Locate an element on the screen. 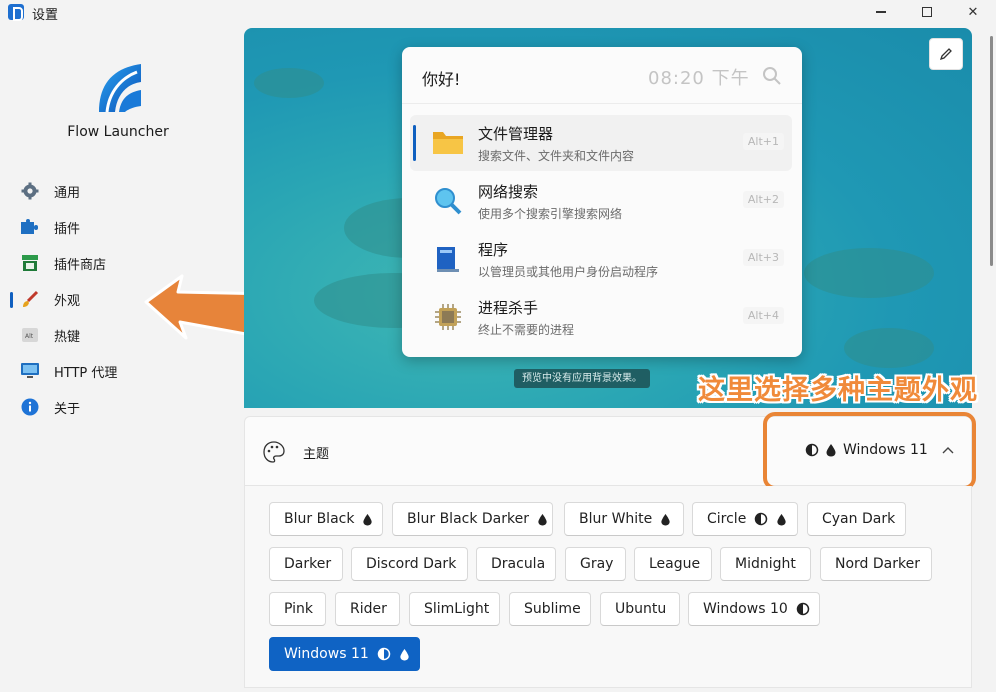  selected-result-indicator is located at coordinates (414, 143).